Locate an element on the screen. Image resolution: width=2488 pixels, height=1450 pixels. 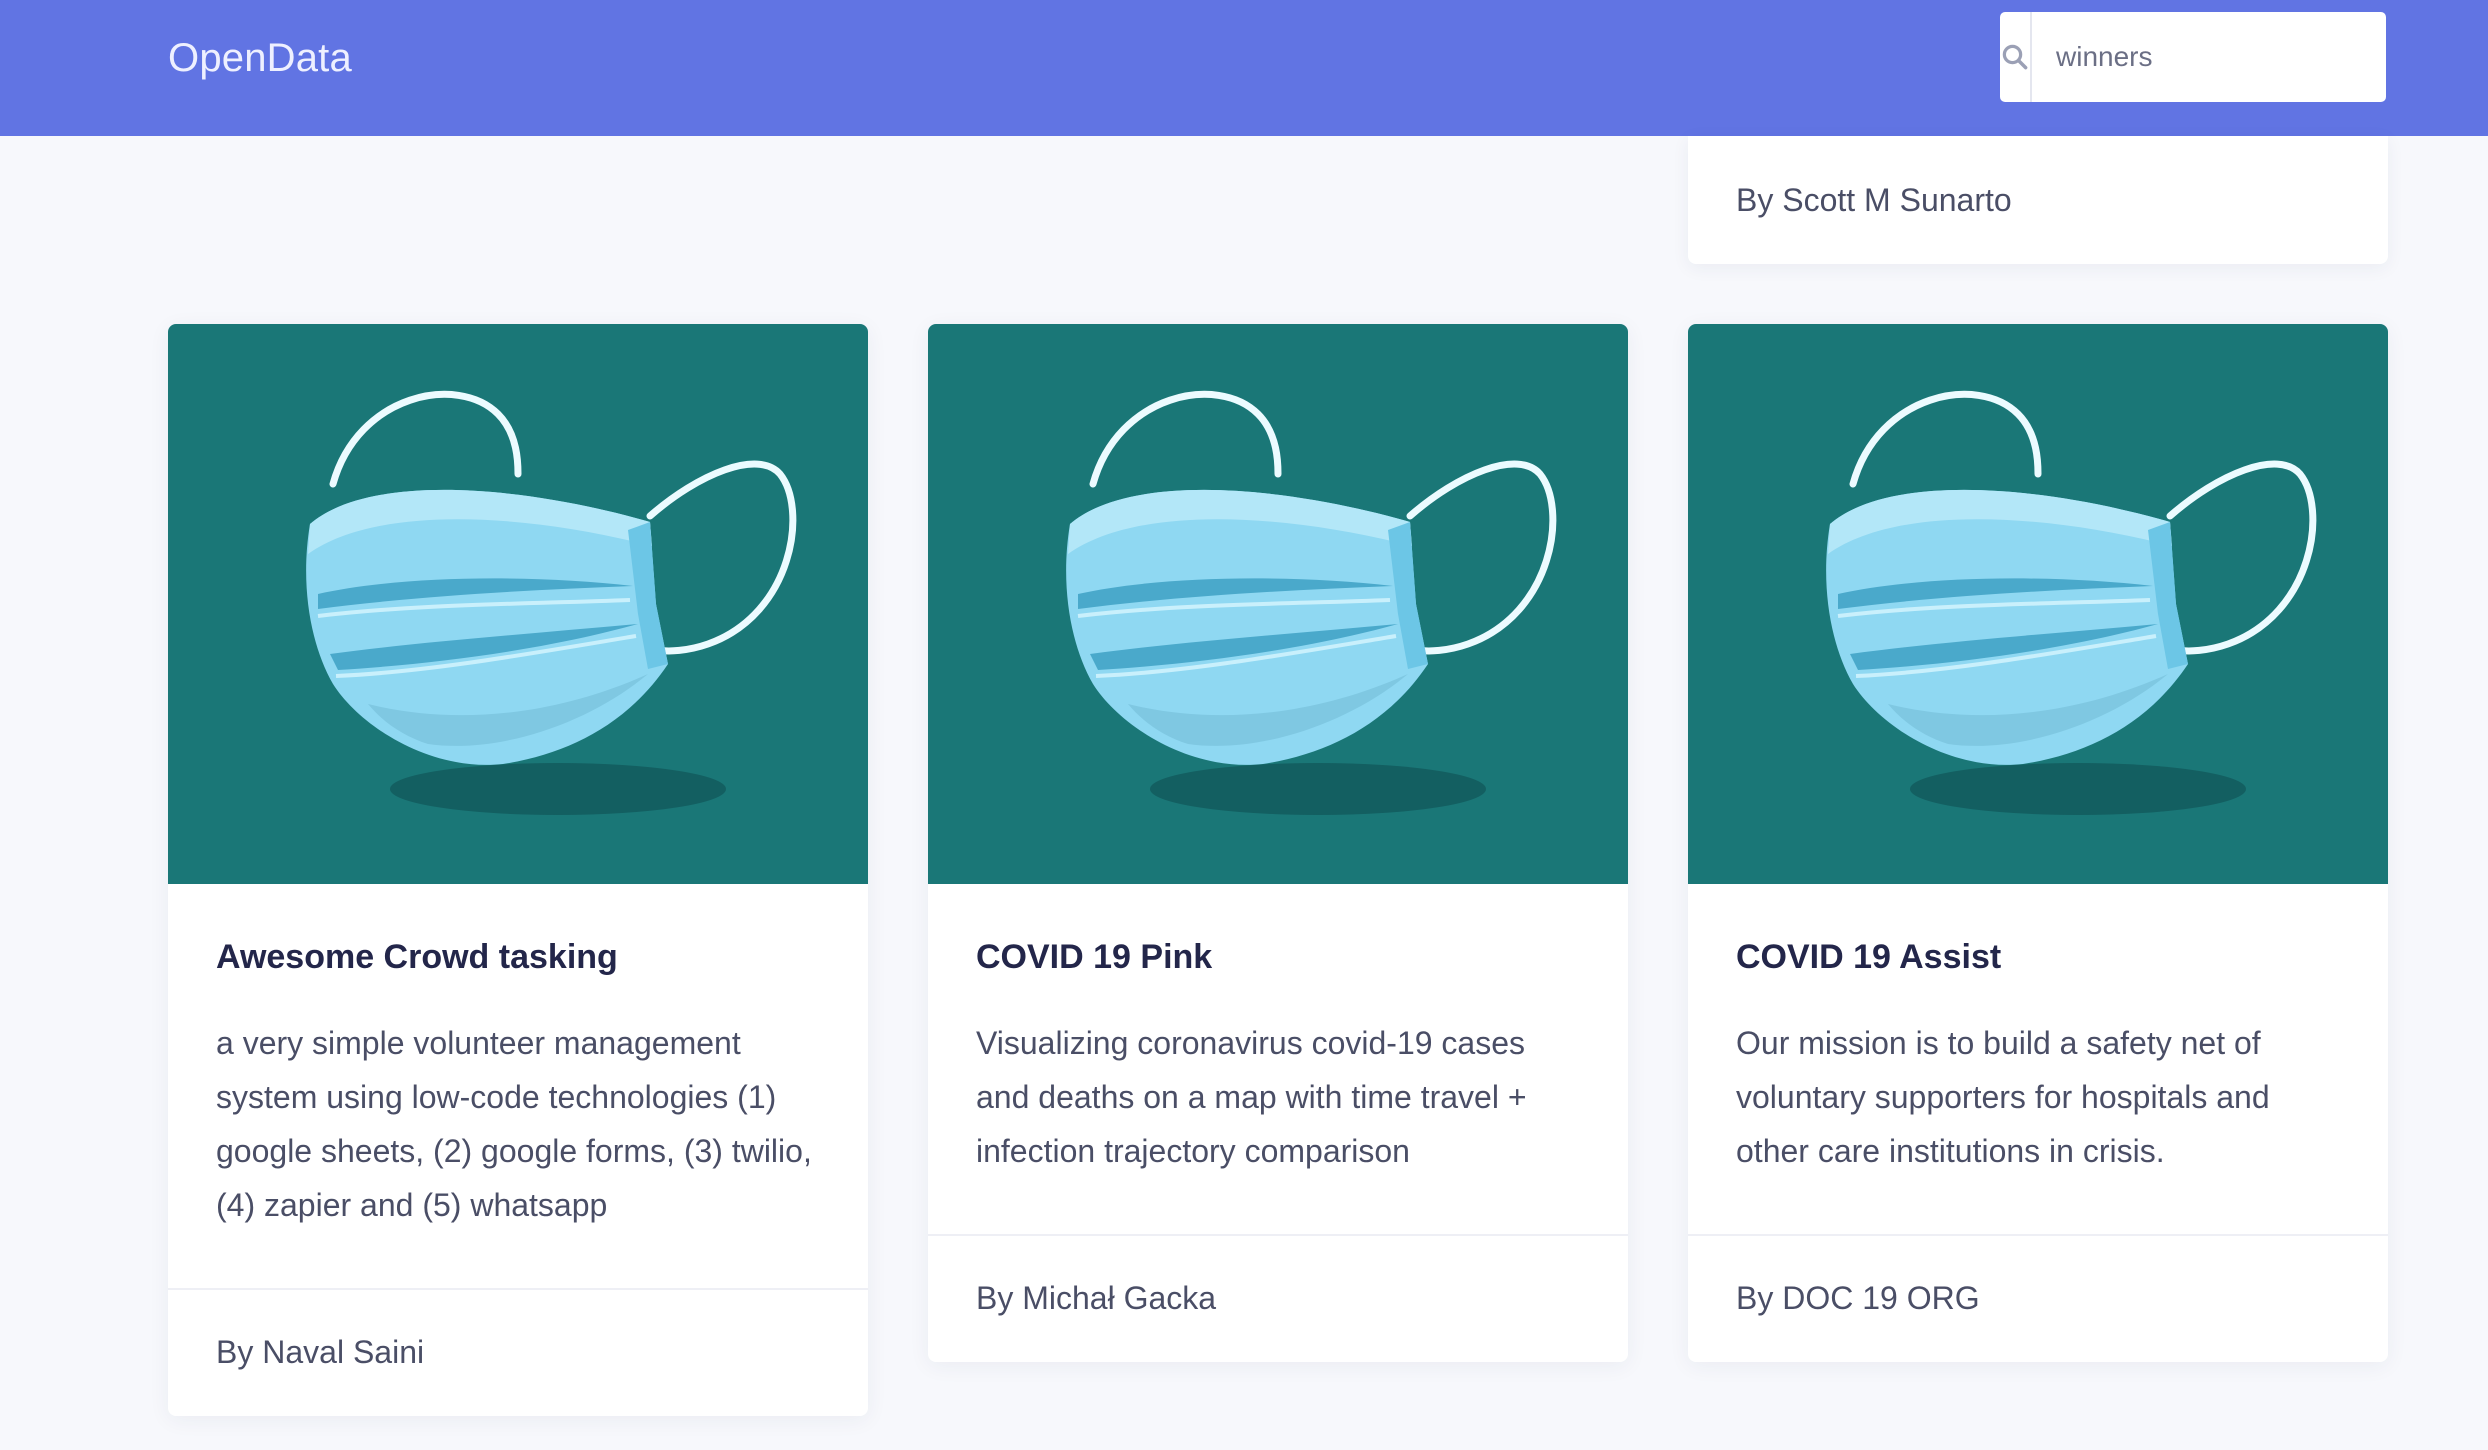
top-navbar: OpenData is located at coordinates (1244, 68).